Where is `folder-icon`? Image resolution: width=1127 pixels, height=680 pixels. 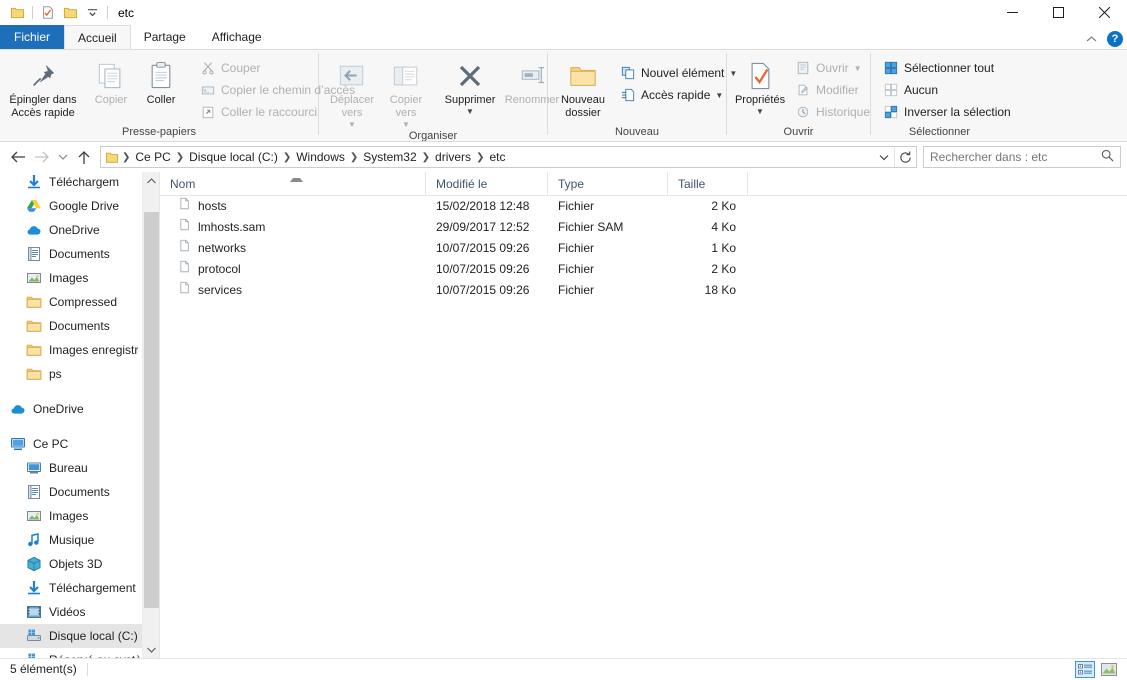
folder-icon is located at coordinates (34, 350).